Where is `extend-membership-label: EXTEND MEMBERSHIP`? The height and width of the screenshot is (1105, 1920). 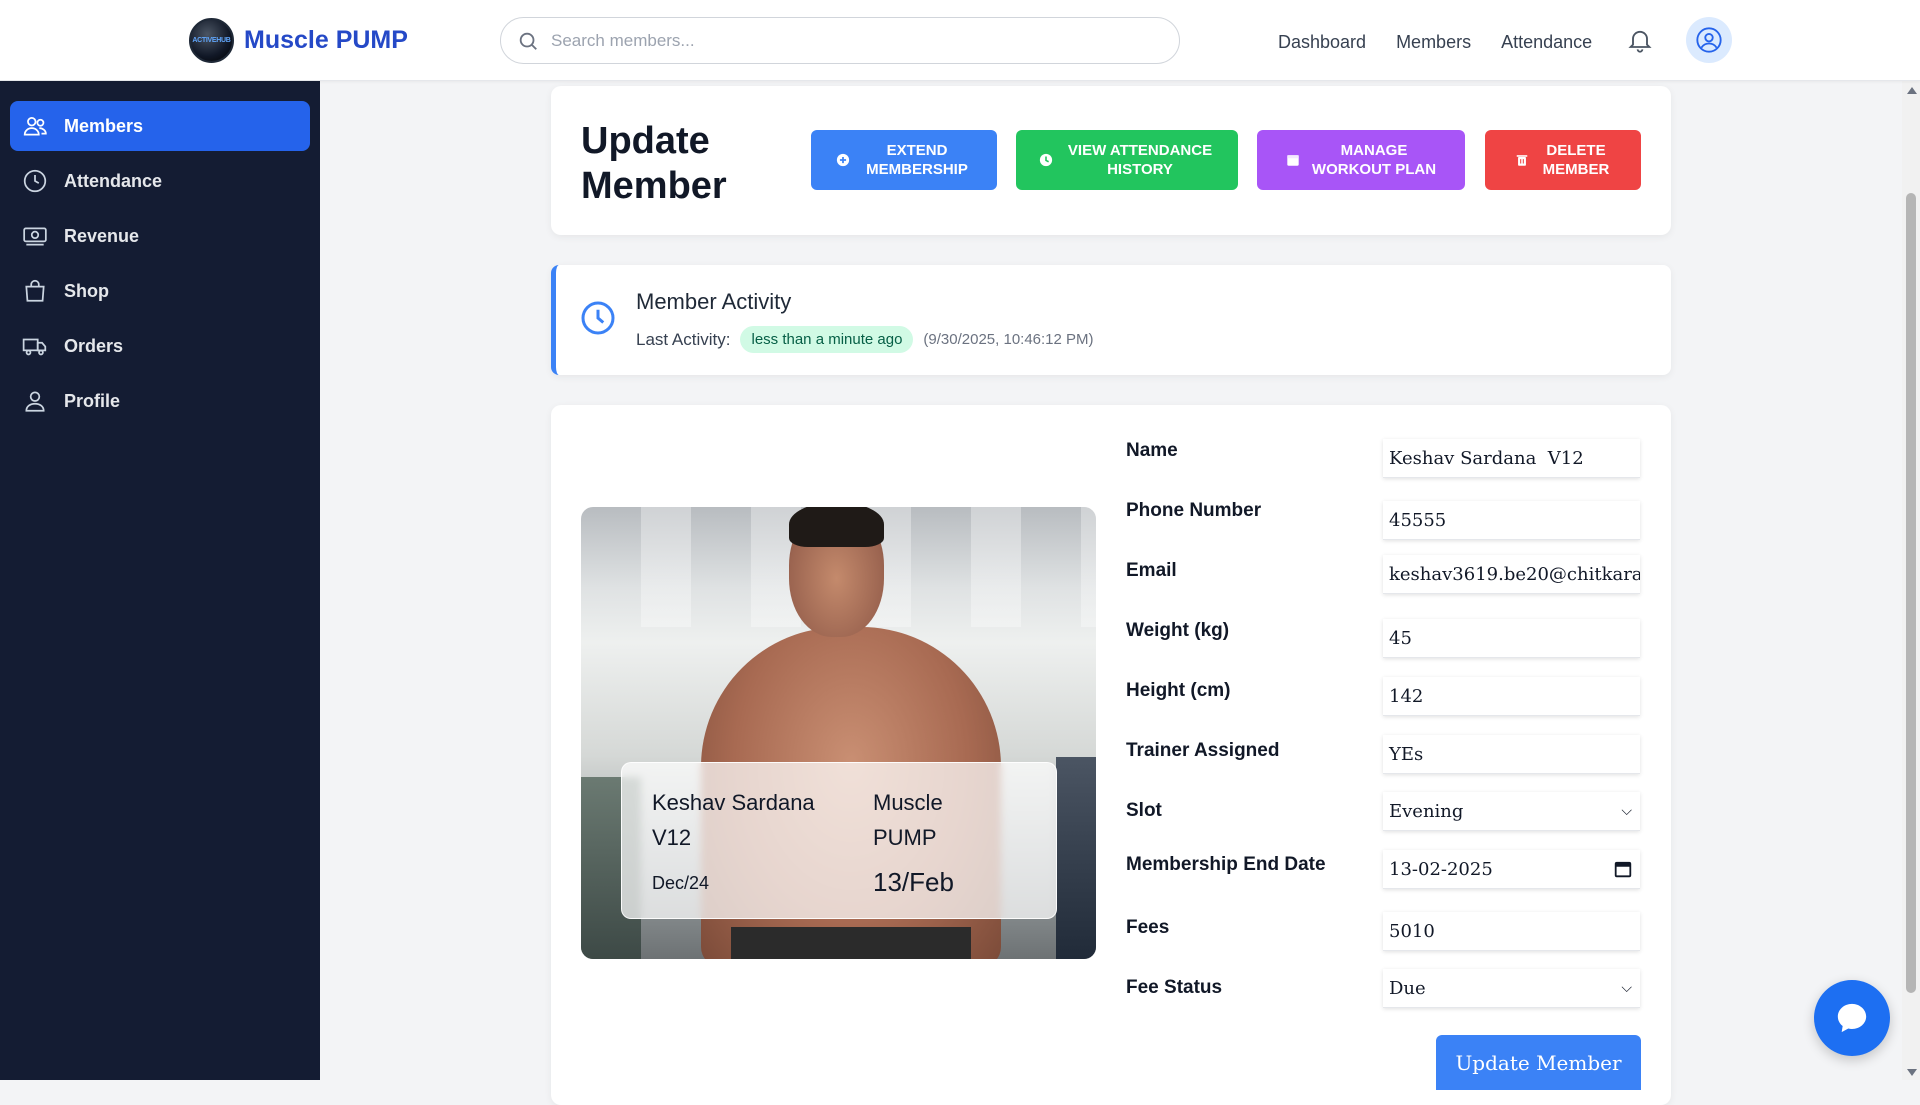 extend-membership-label: EXTEND MEMBERSHIP is located at coordinates (917, 160).